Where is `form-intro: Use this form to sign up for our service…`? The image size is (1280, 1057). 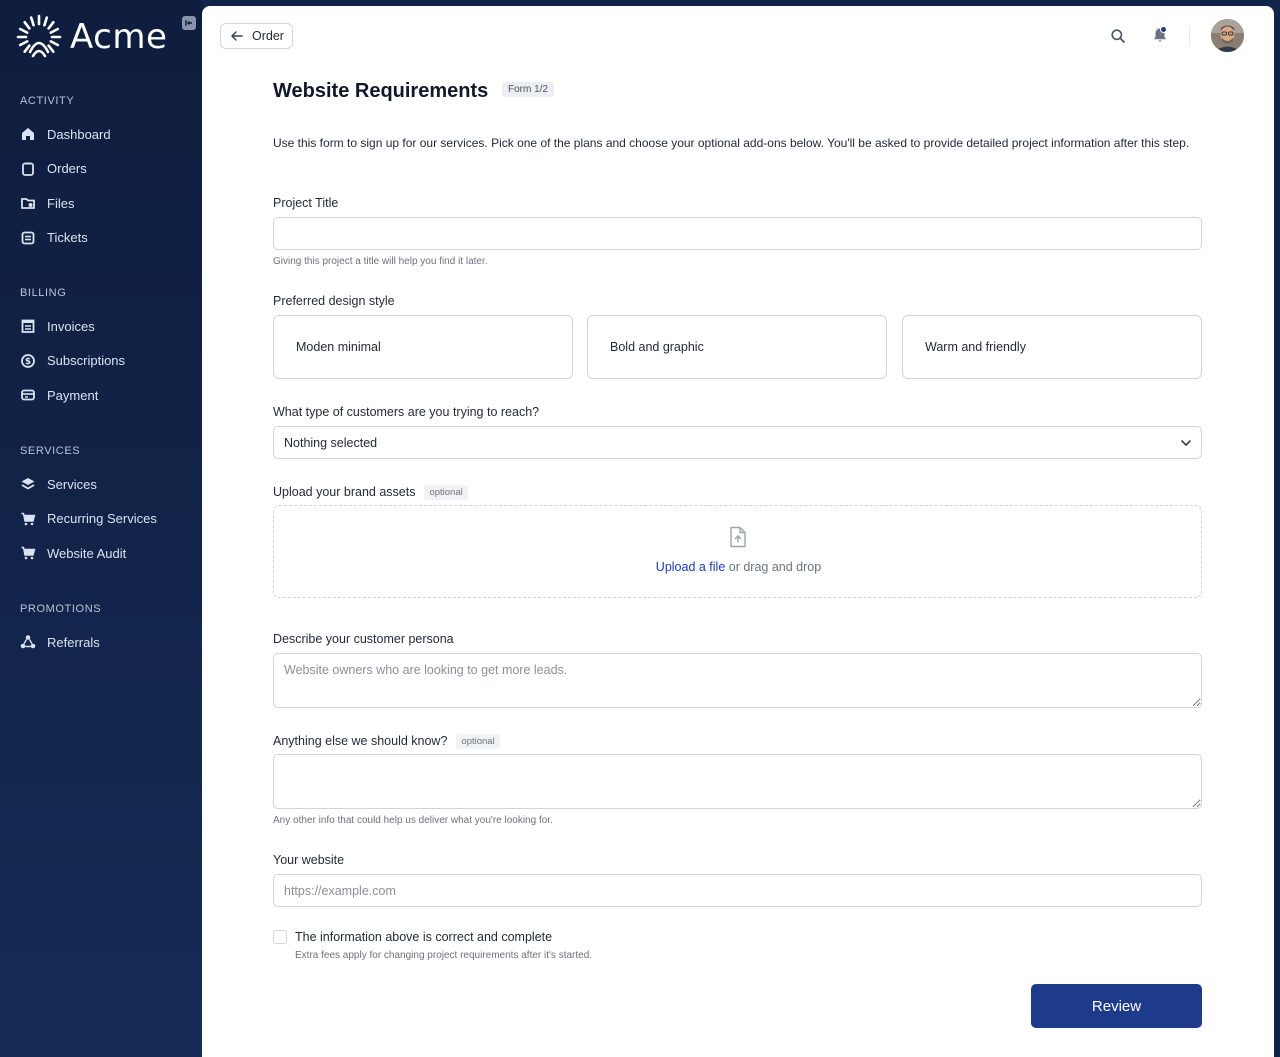 form-intro: Use this form to sign up for our service… is located at coordinates (731, 143).